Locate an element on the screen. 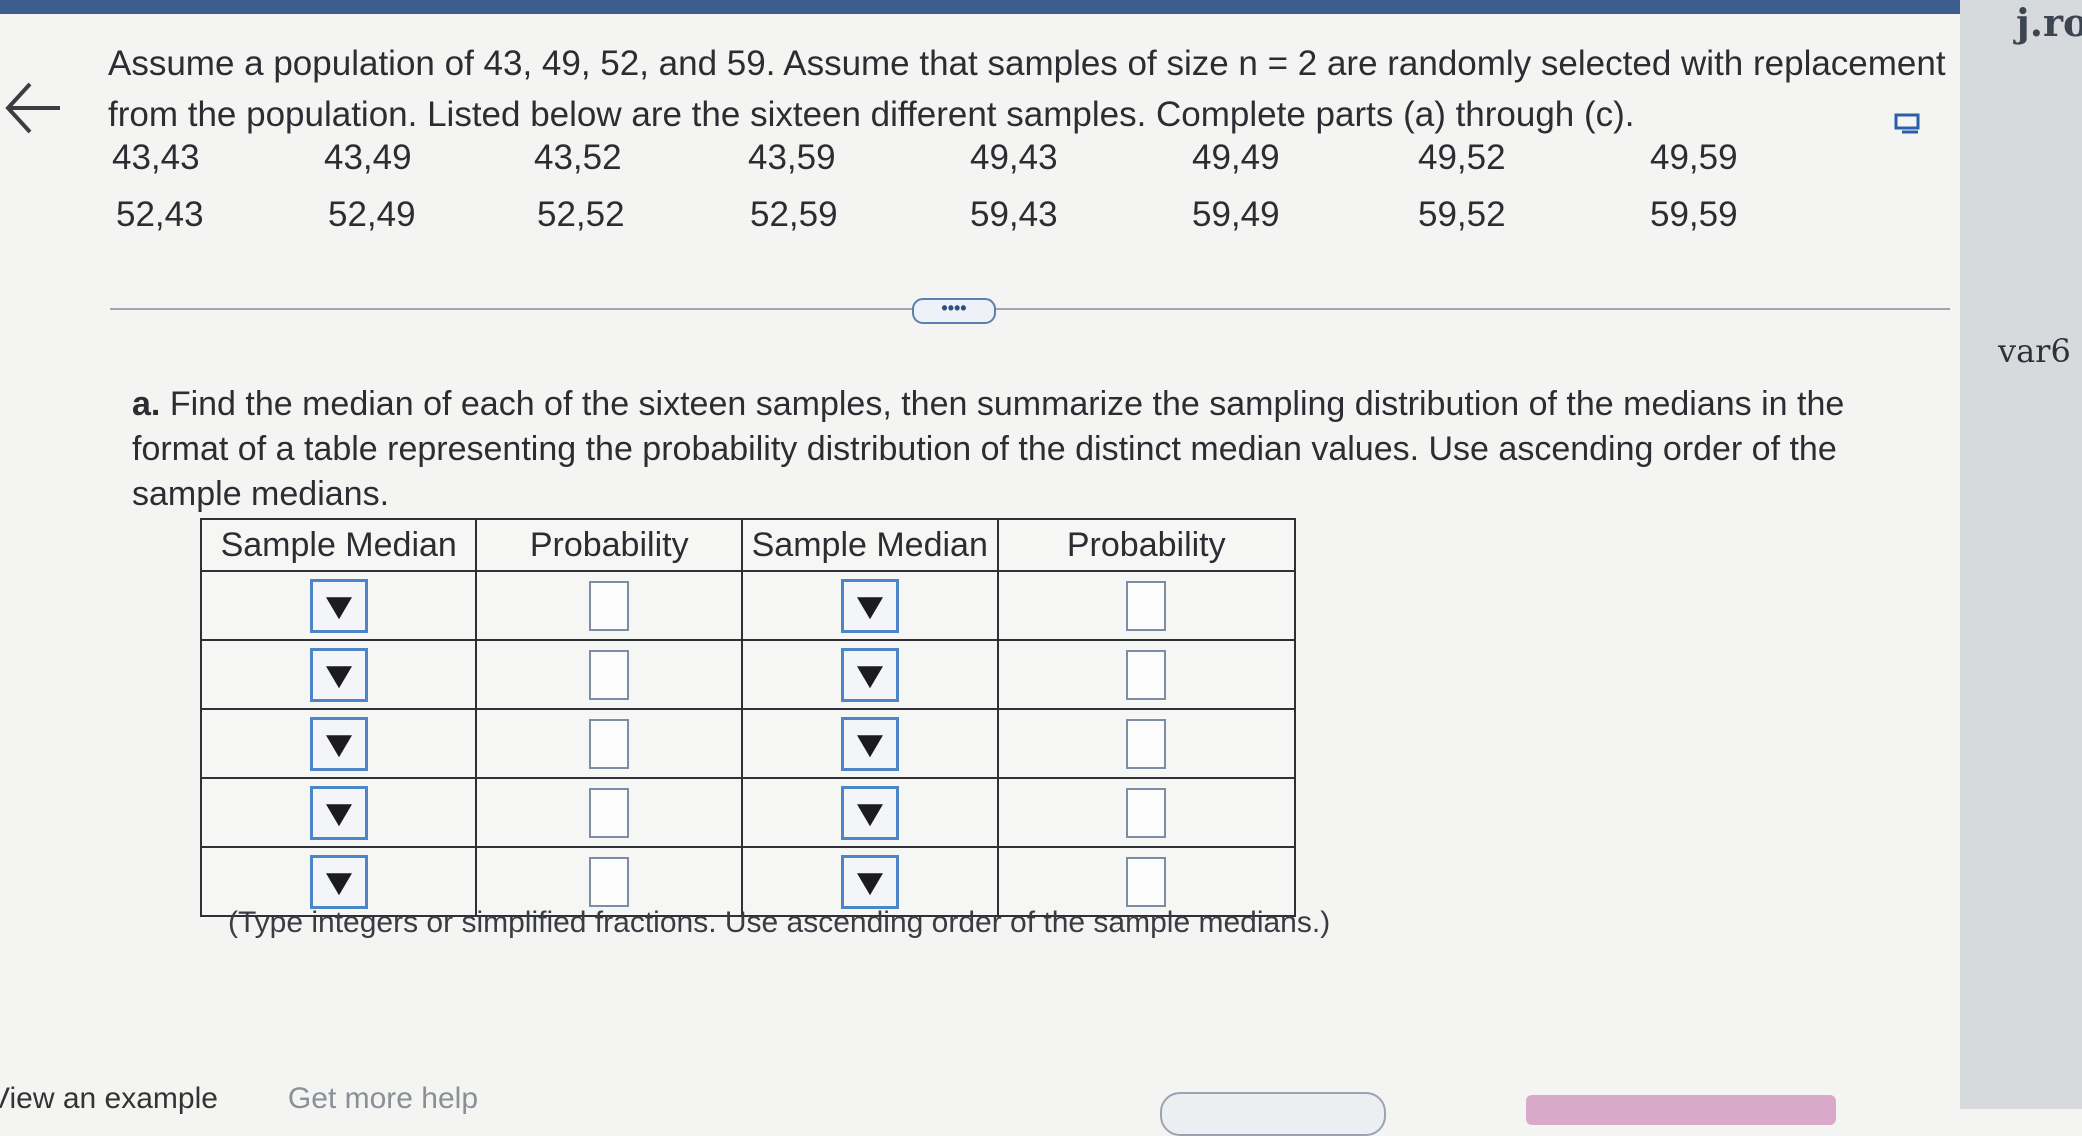  sample-value: 43,49 is located at coordinates (368, 157).